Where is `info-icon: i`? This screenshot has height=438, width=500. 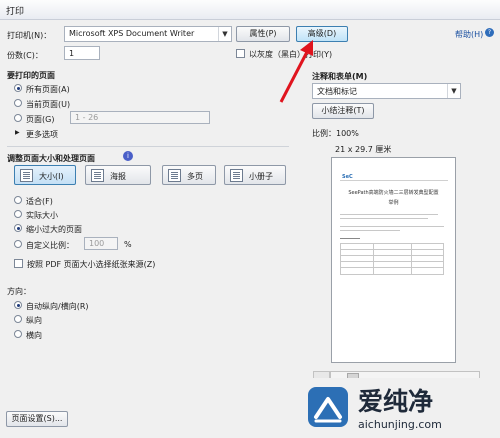 info-icon: i is located at coordinates (128, 156).